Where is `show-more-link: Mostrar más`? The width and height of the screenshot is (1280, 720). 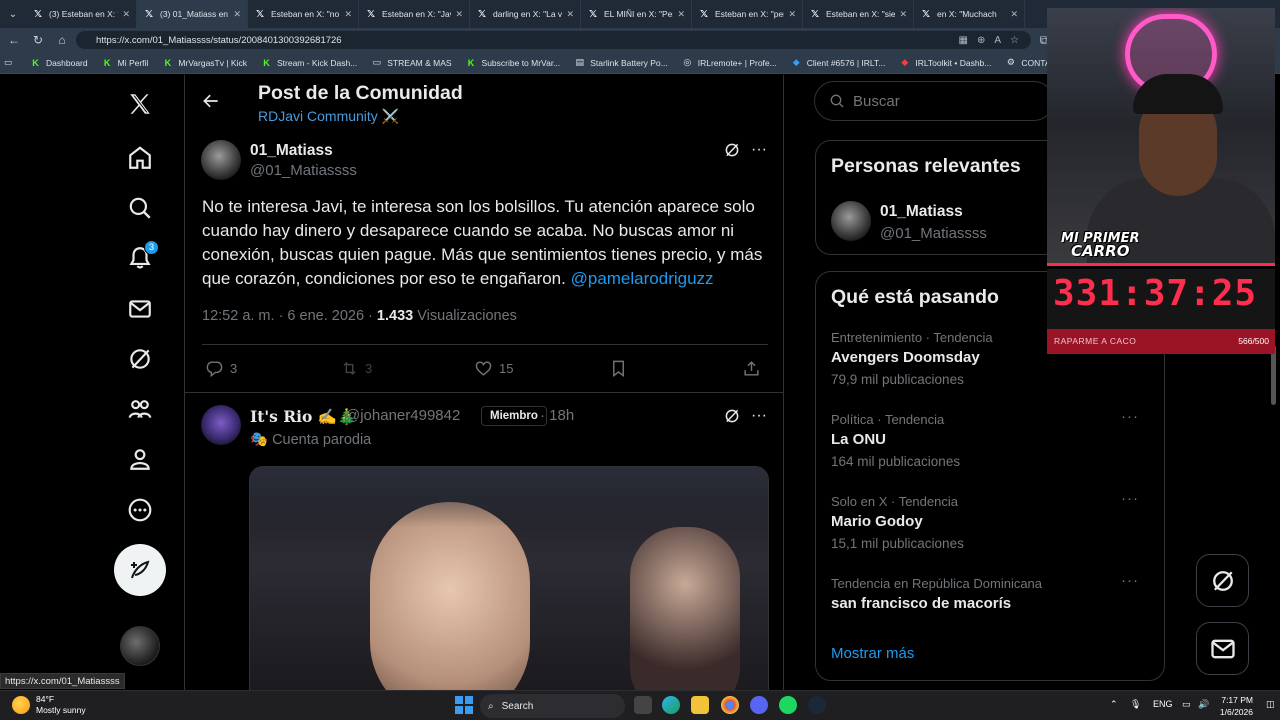
show-more-link: Mostrar más is located at coordinates (872, 653).